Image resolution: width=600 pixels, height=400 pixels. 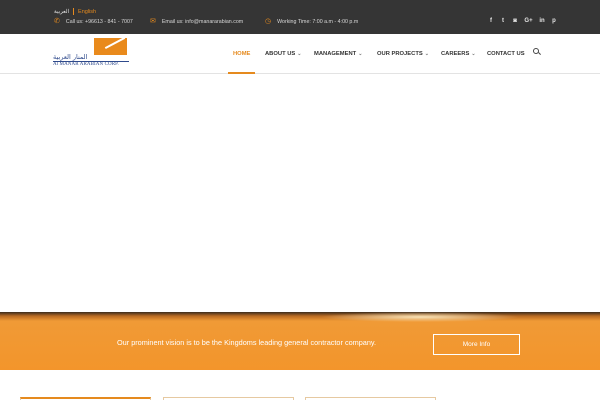 What do you see at coordinates (61, 12) in the screenshot?
I see `lang-arabic-link: العربية` at bounding box center [61, 12].